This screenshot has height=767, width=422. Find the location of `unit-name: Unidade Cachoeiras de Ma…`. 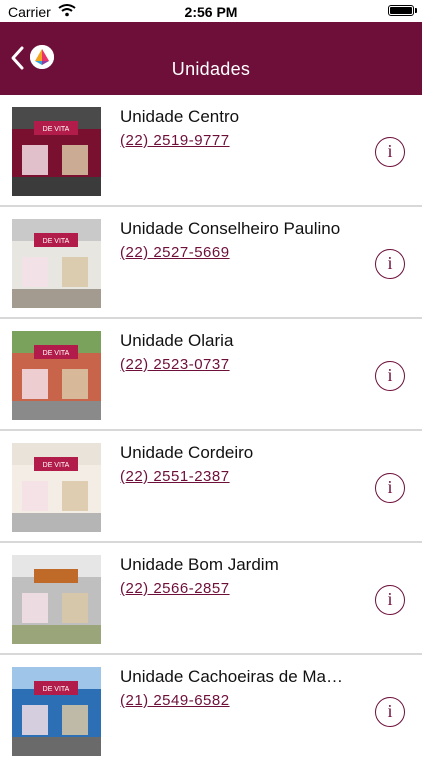

unit-name: Unidade Cachoeiras de Ma… is located at coordinates (232, 676).